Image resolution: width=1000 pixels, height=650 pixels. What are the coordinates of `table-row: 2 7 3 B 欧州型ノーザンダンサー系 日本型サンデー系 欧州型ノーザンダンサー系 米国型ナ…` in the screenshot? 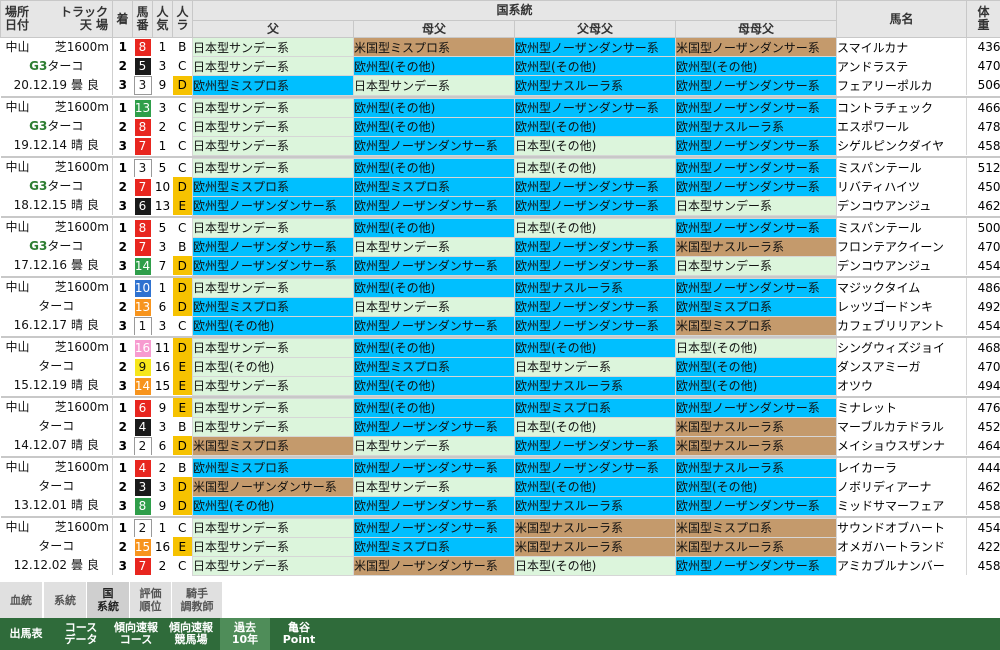 It's located at (500, 246).